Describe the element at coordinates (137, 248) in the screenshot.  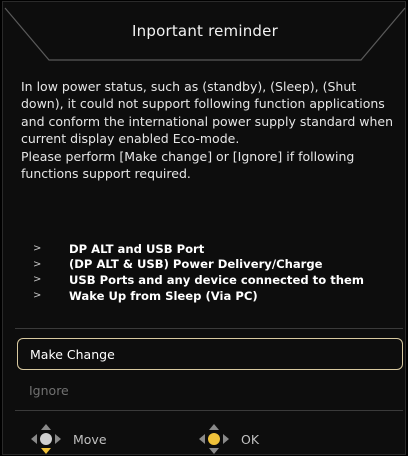
I see `feature-label: DP ALT and USB Port` at that location.